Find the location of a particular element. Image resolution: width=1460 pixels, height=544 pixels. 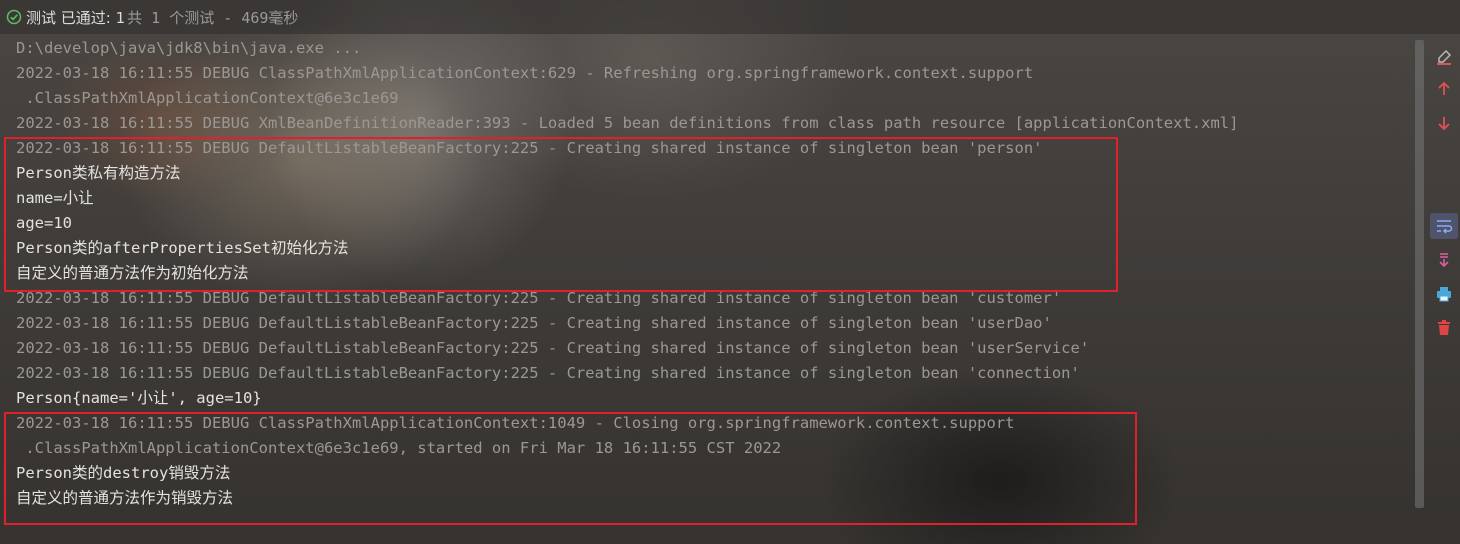

soft-wrap-icon is located at coordinates (1445, 227).